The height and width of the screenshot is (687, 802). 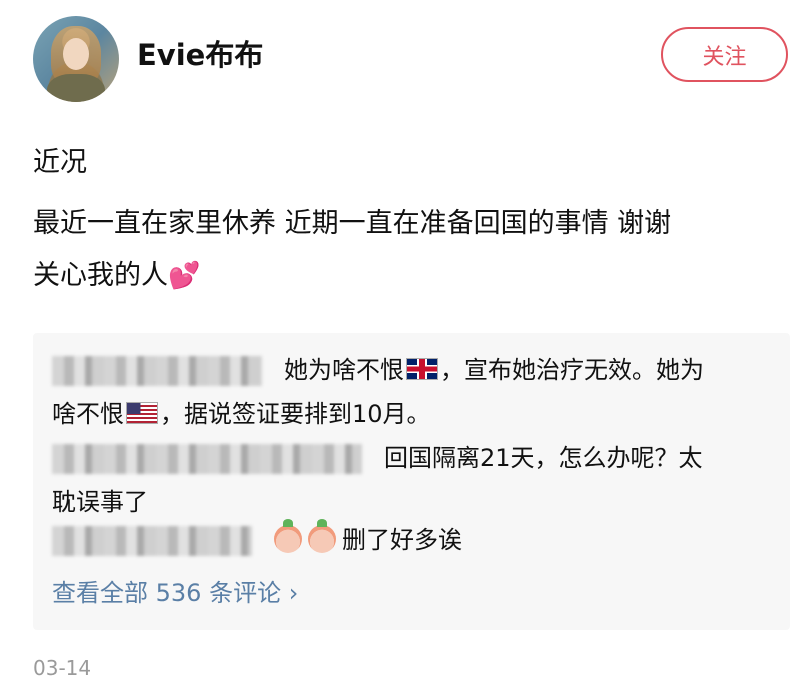 I want to click on comment-2-text-b: 耽误事了, so click(x=100, y=502).